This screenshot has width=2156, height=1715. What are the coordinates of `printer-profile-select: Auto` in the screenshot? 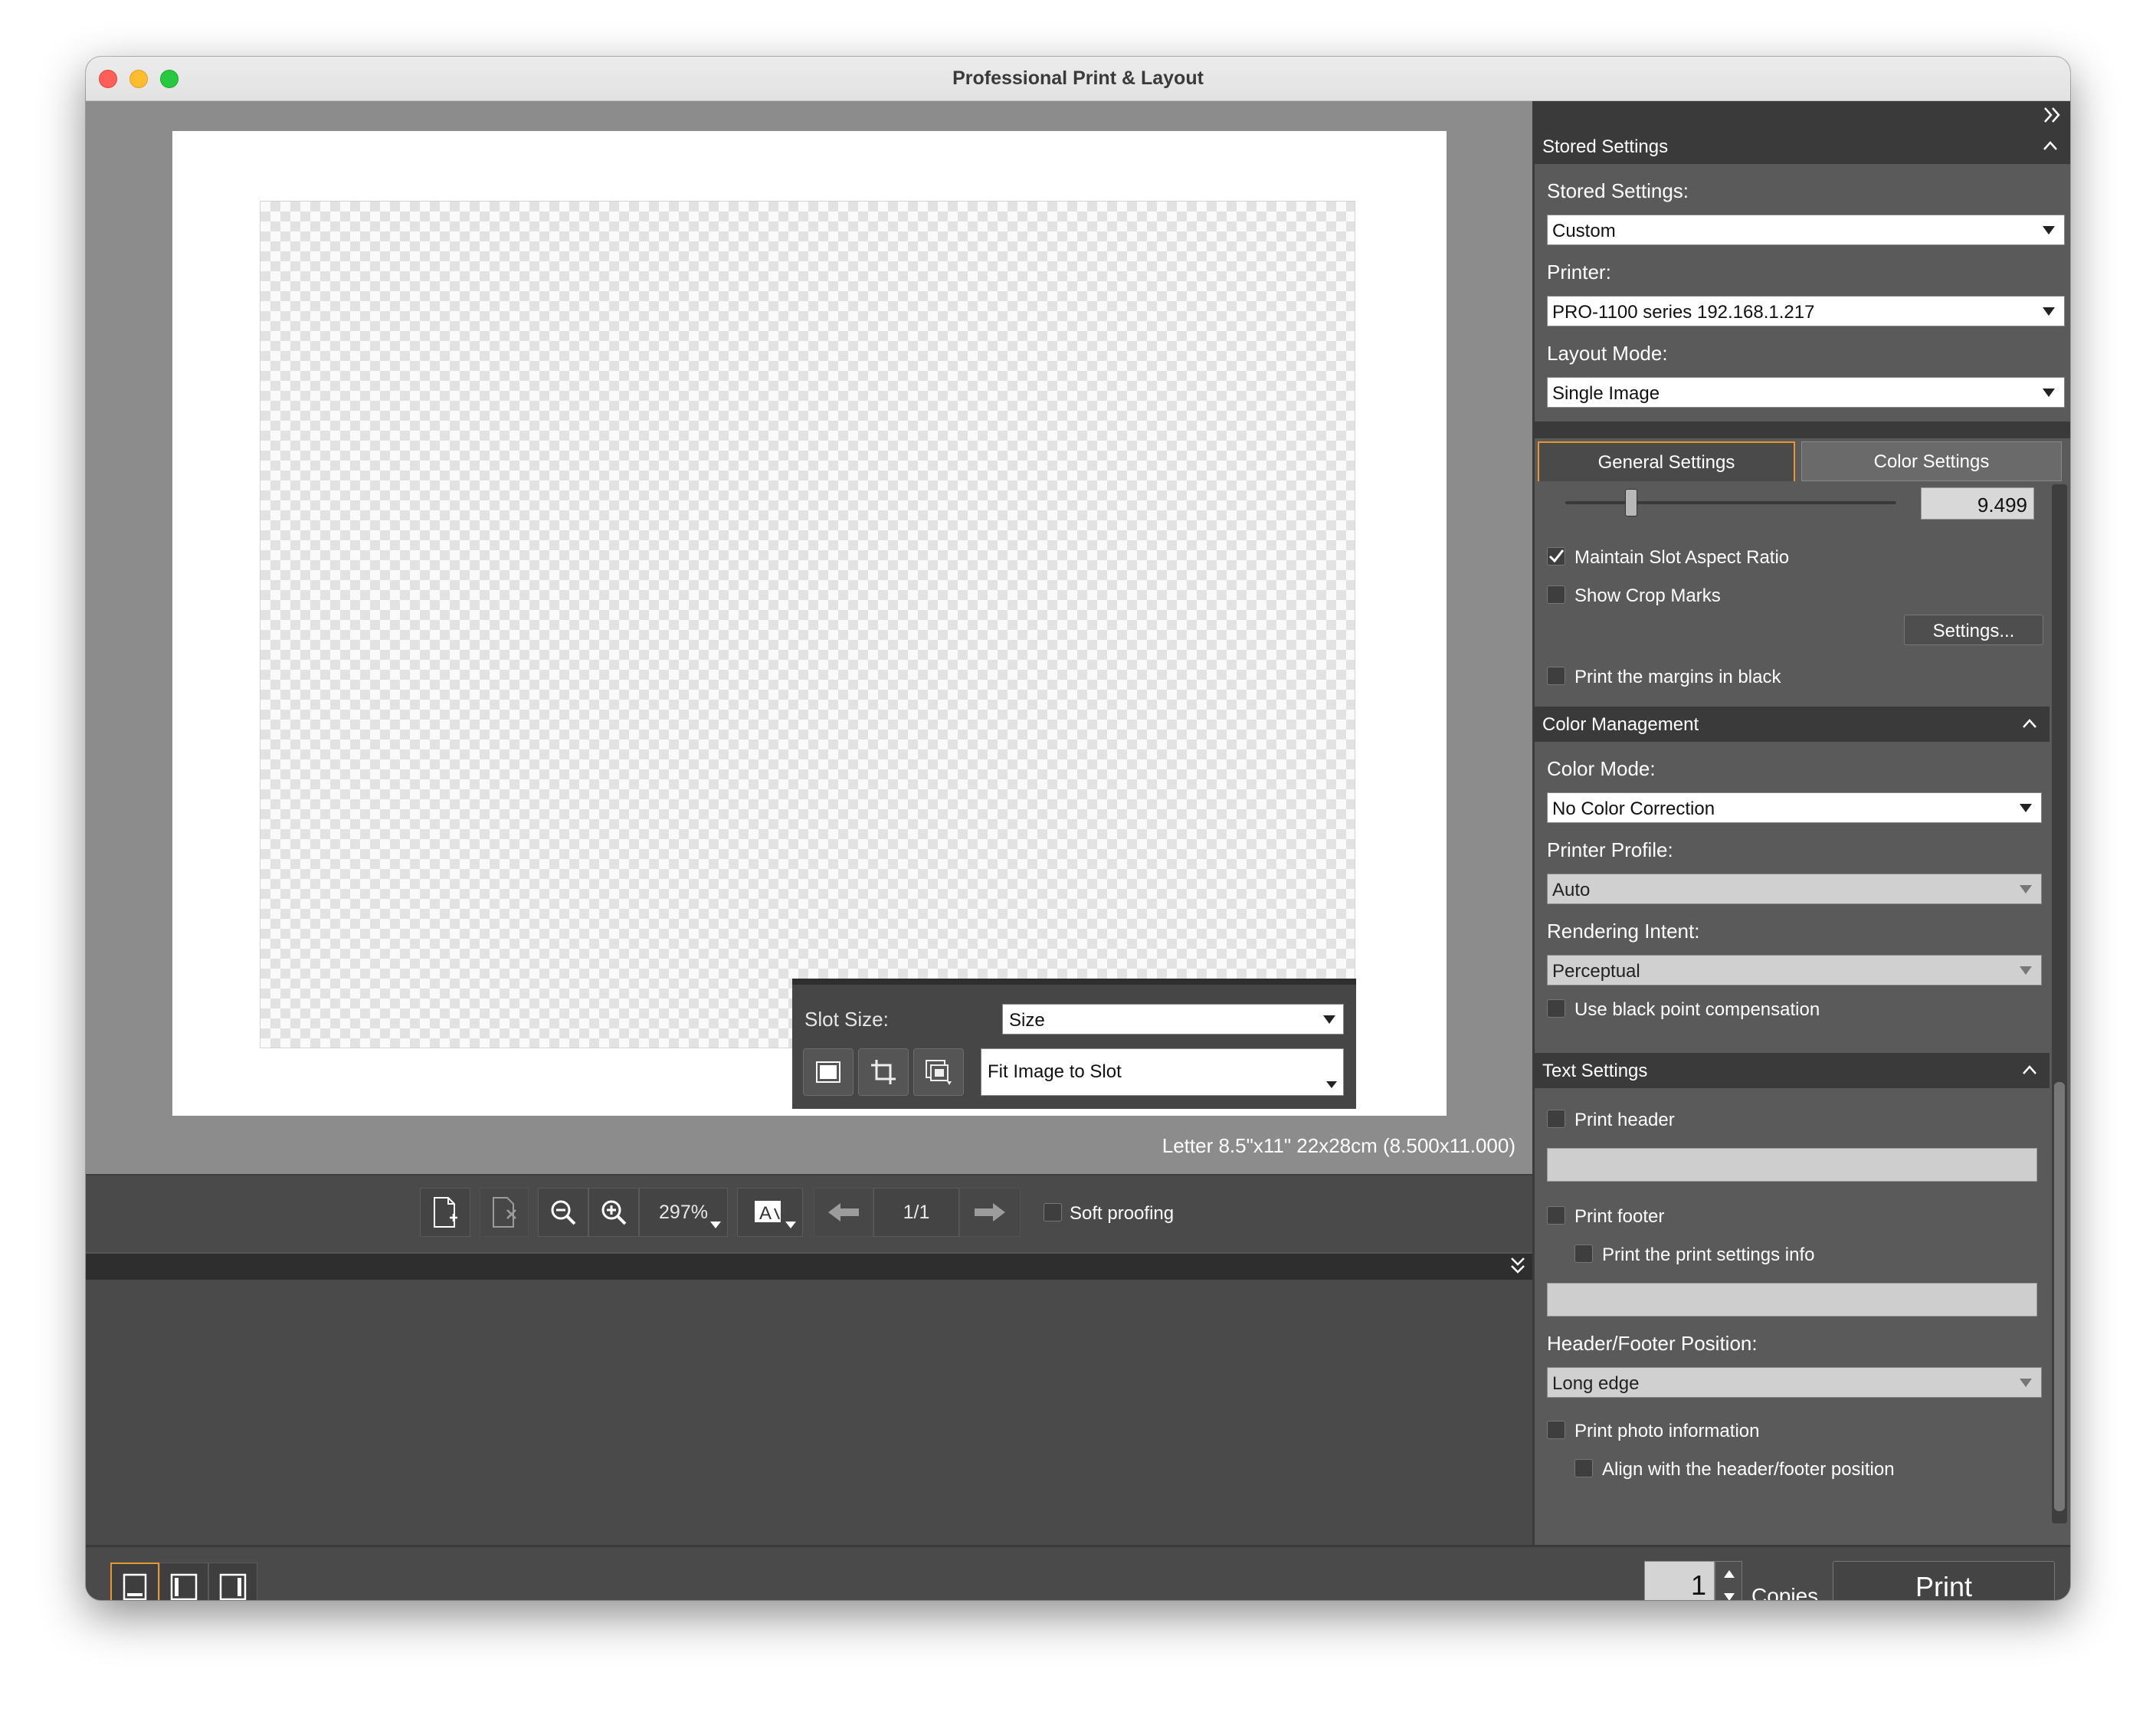 It's located at (1794, 889).